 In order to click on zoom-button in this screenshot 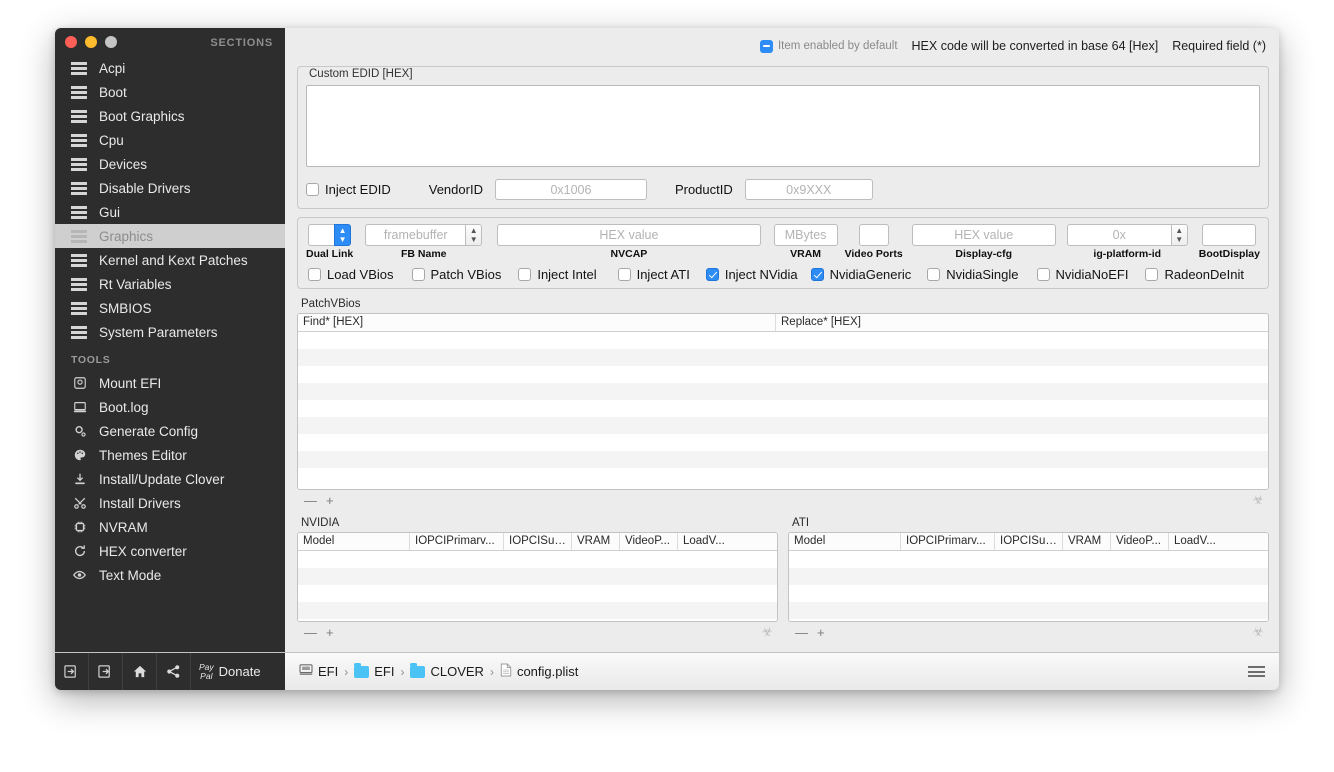, I will do `click(111, 42)`.